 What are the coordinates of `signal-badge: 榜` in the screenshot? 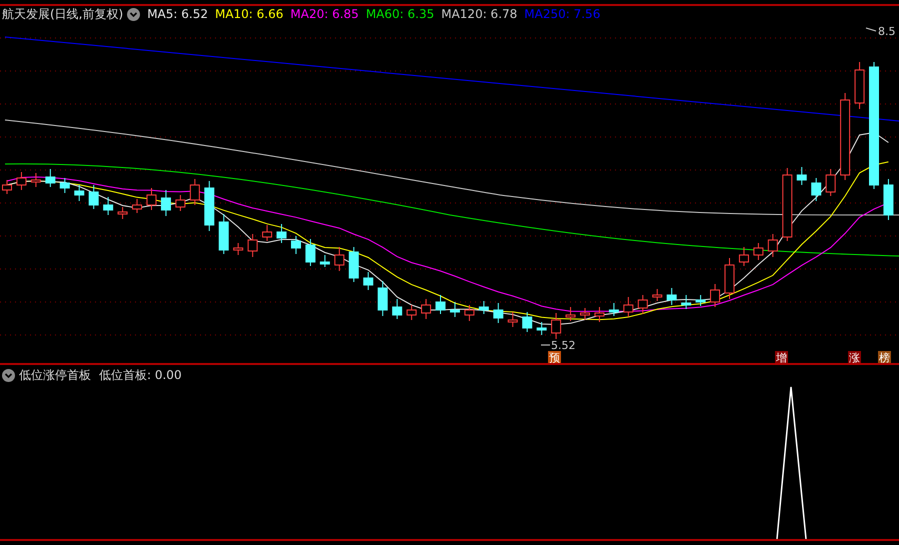 It's located at (884, 357).